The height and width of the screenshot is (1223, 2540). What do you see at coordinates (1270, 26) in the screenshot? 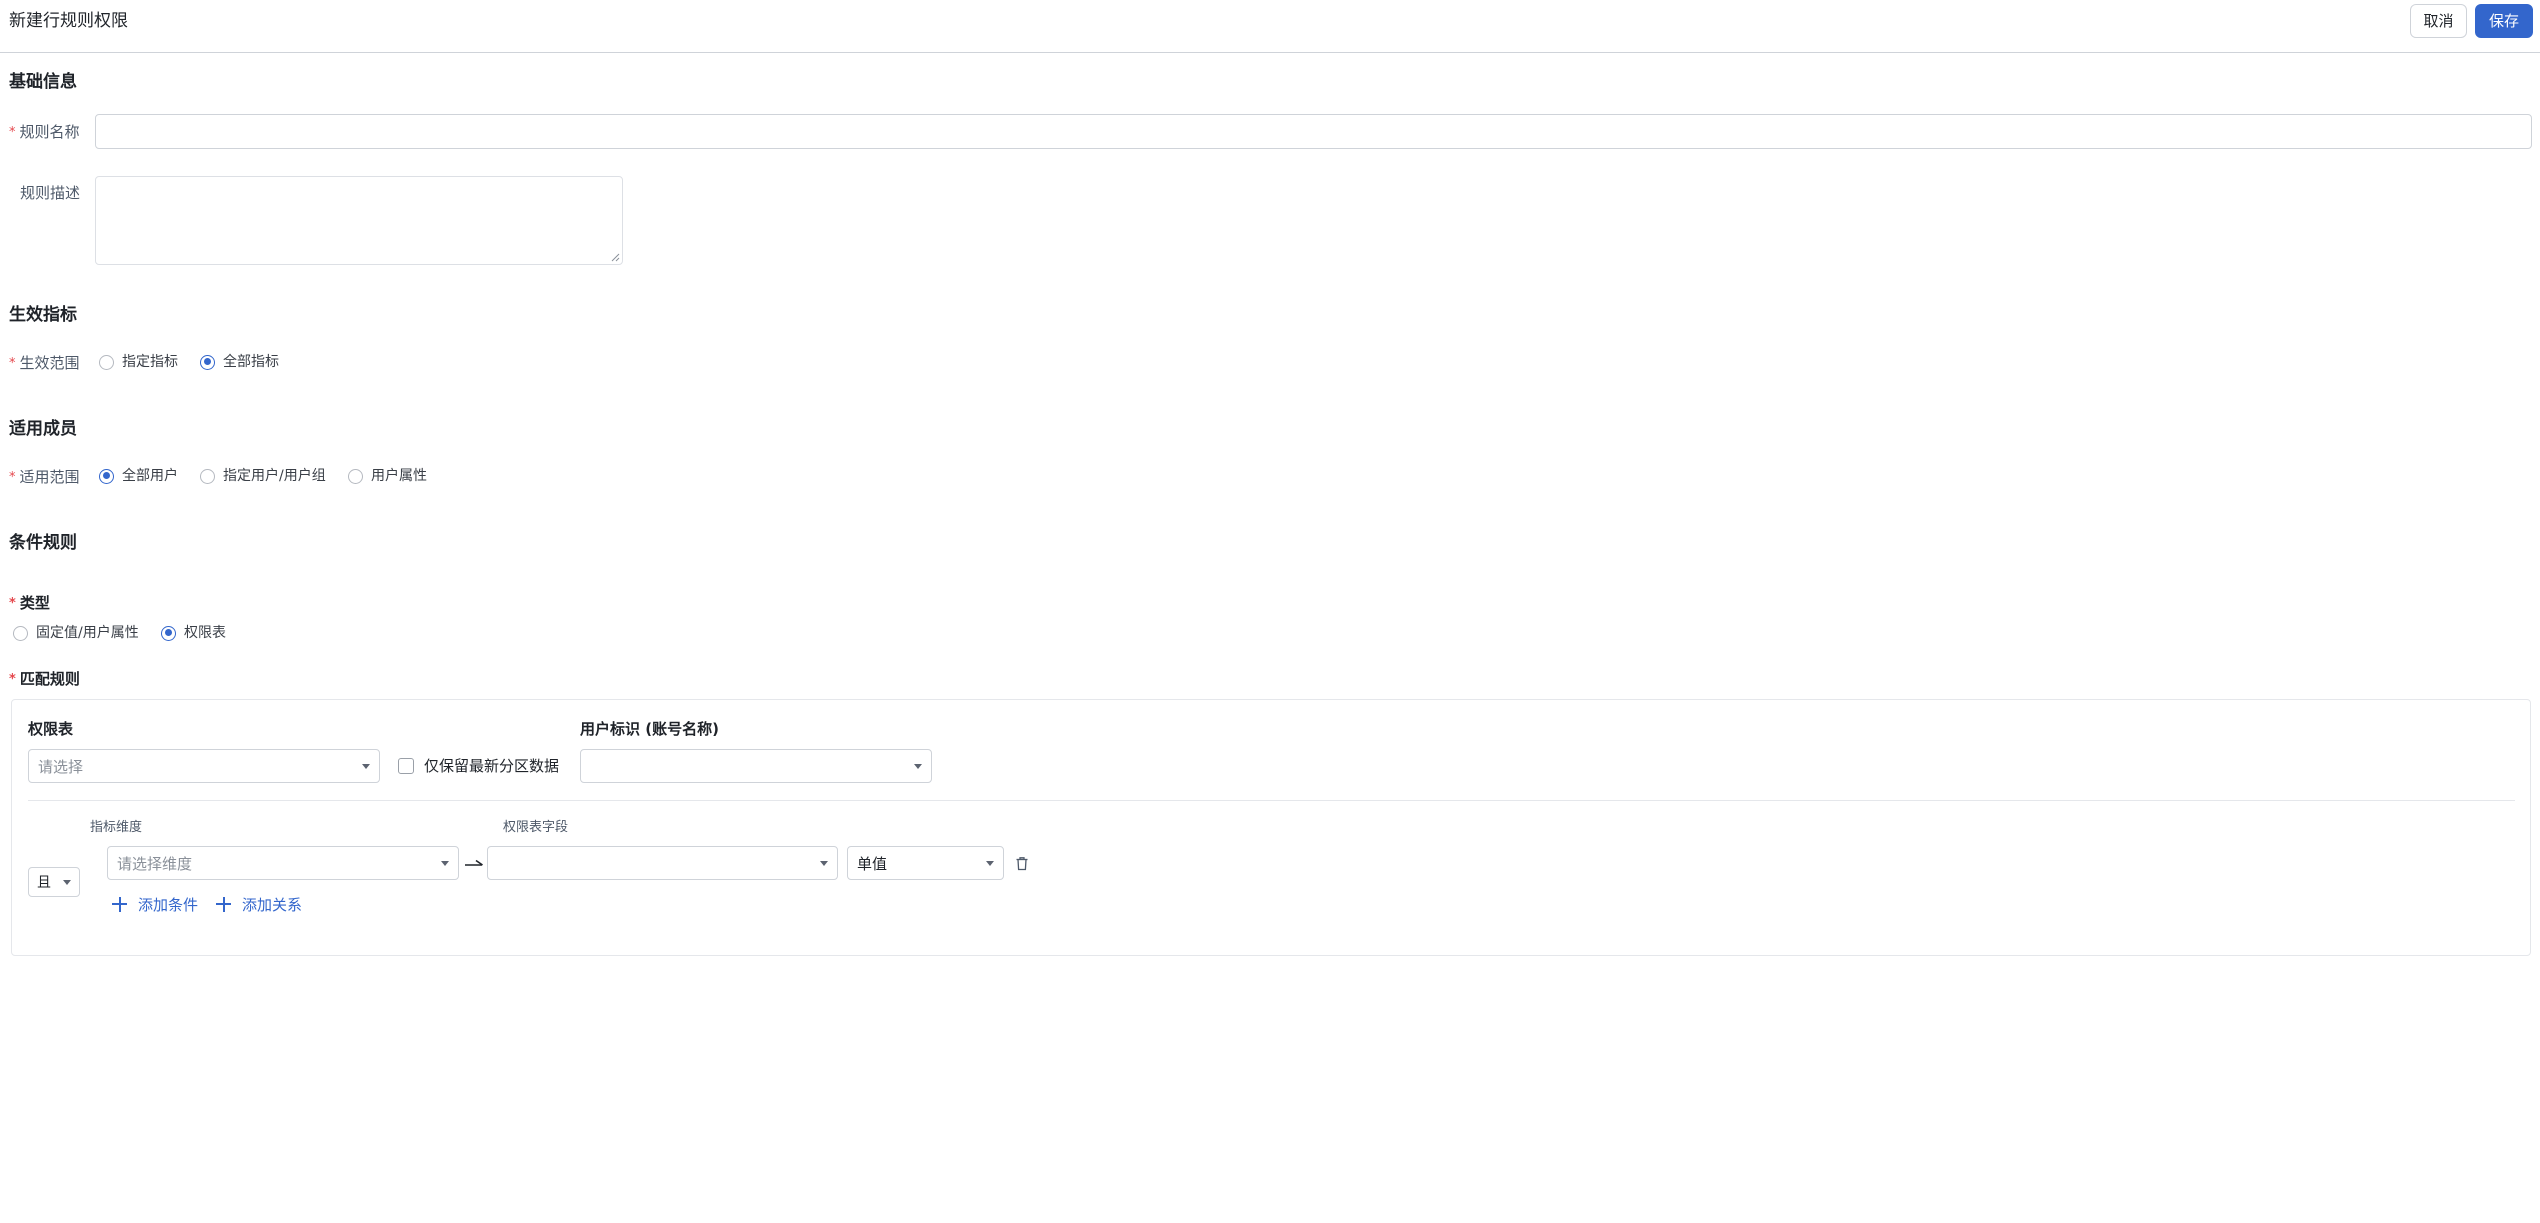
I see `page-header: 新建行规则权限 取消 保存` at bounding box center [1270, 26].